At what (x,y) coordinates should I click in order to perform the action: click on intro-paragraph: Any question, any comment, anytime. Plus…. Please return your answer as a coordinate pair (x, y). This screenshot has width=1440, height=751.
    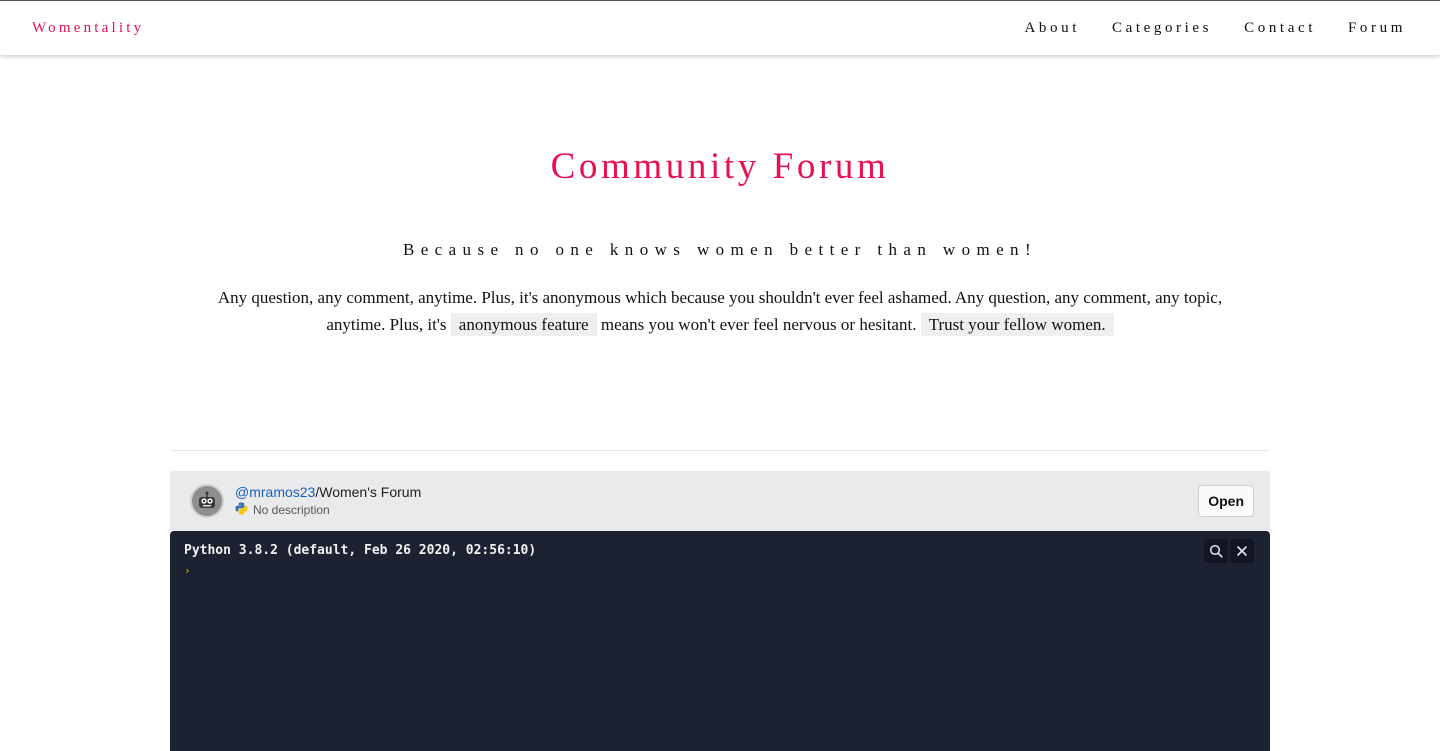
    Looking at the image, I should click on (720, 311).